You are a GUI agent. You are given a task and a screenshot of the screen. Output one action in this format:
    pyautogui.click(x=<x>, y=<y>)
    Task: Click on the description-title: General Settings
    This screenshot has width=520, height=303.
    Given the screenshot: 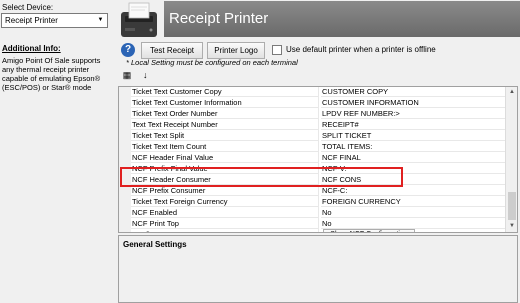 What is the action you would take?
    pyautogui.click(x=155, y=244)
    